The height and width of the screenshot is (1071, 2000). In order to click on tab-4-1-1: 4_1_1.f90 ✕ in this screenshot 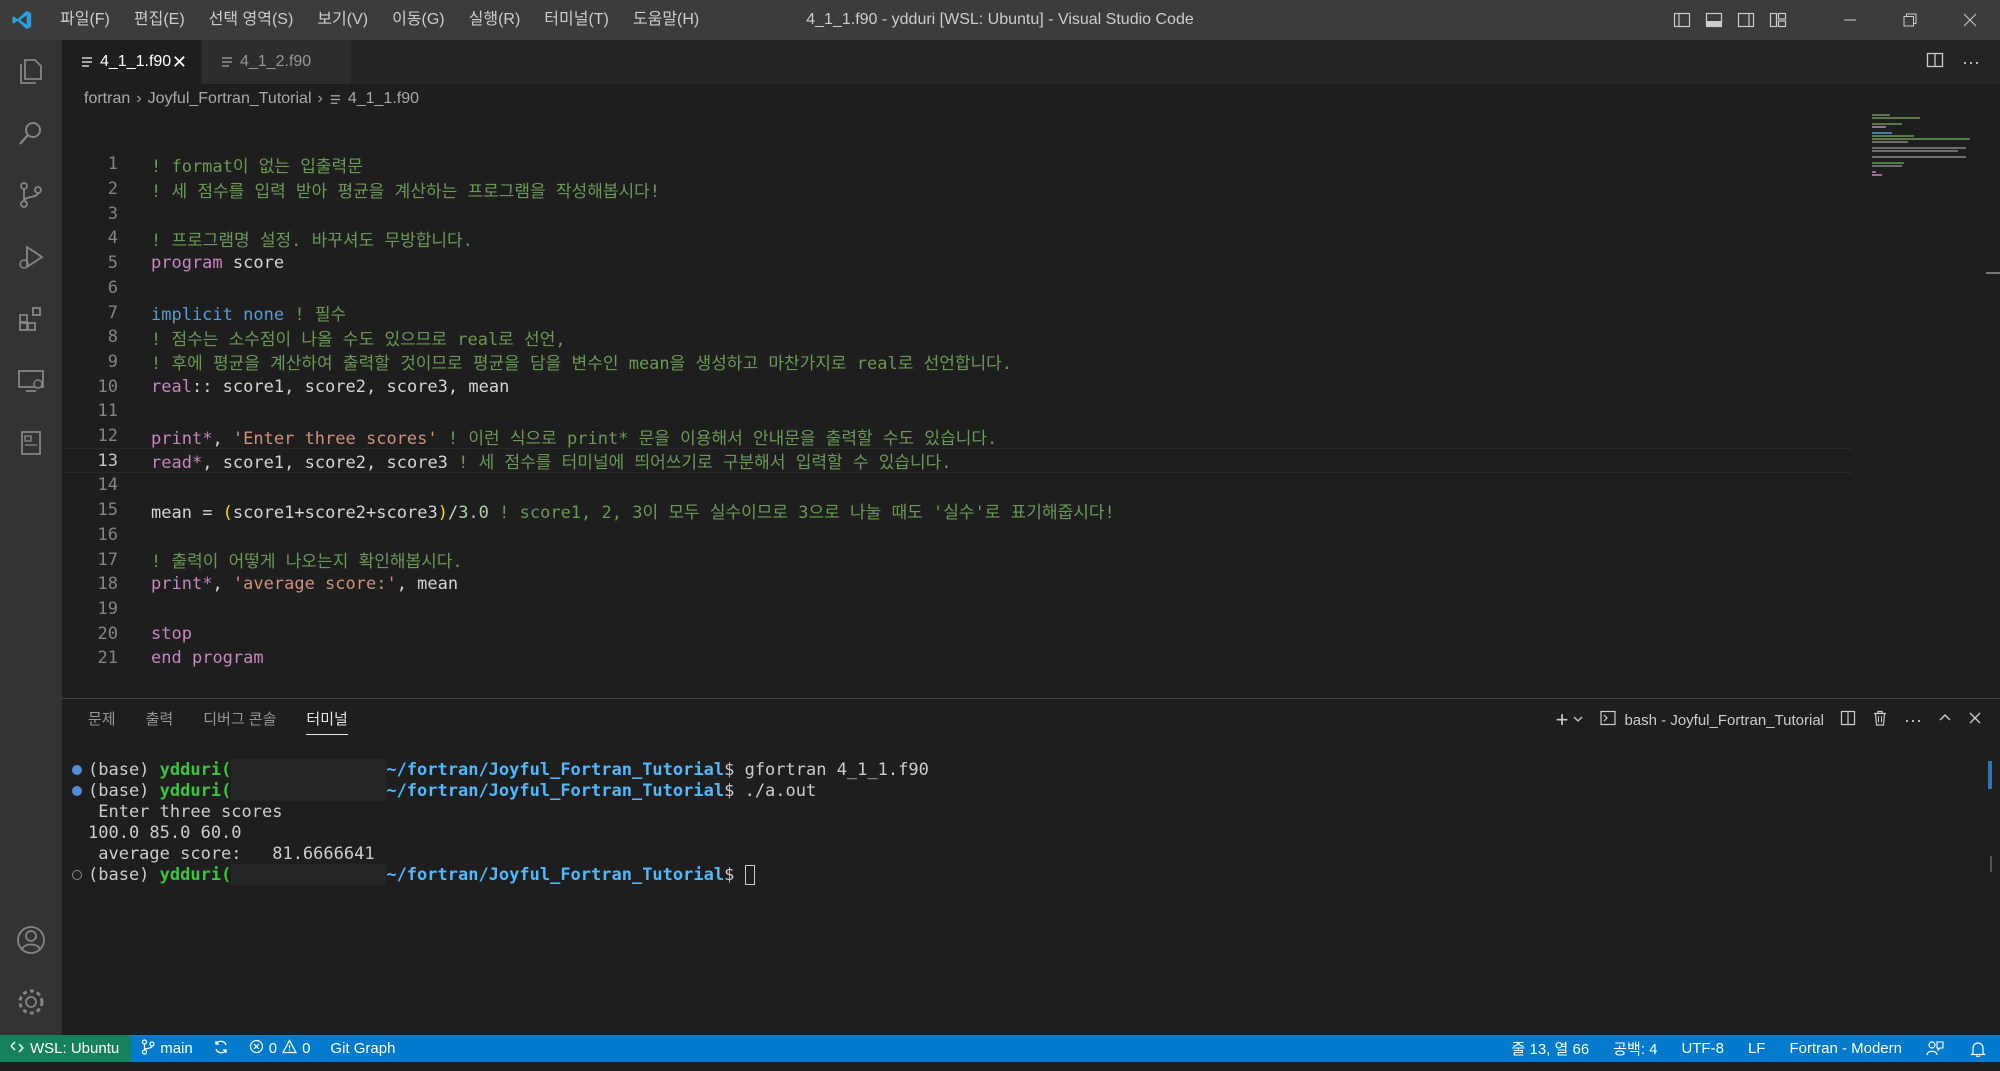, I will do `click(132, 62)`.